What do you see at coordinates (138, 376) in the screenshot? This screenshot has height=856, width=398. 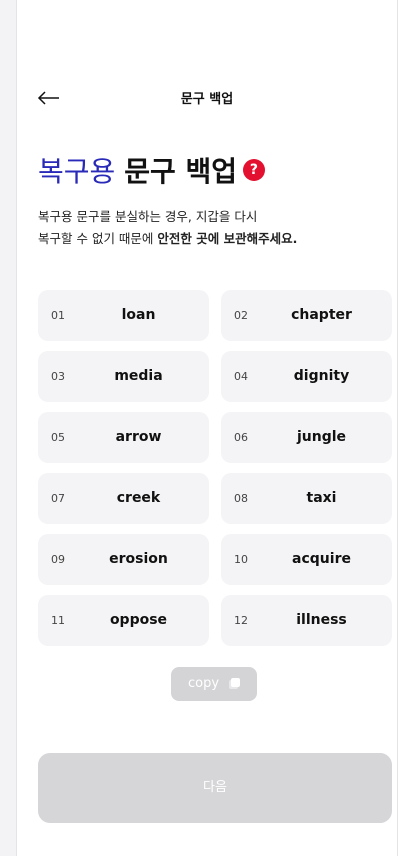 I see `phrase-word: media` at bounding box center [138, 376].